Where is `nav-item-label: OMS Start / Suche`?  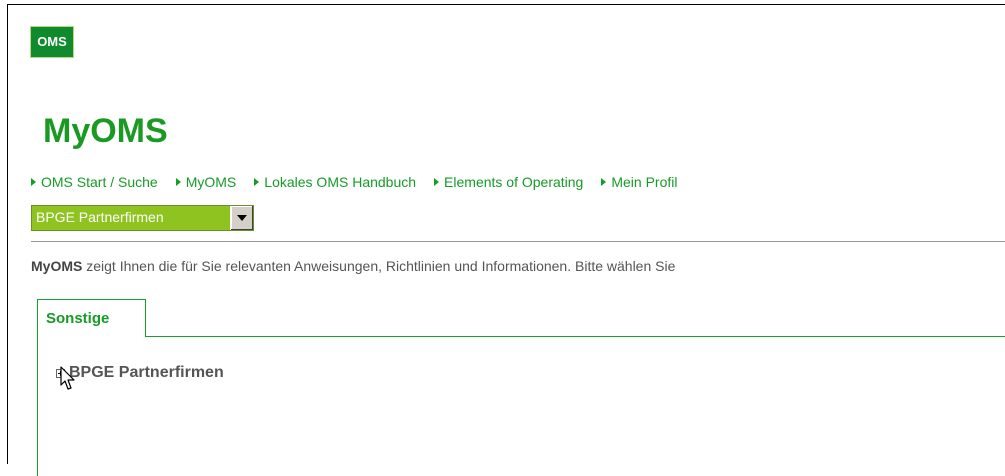 nav-item-label: OMS Start / Suche is located at coordinates (99, 182).